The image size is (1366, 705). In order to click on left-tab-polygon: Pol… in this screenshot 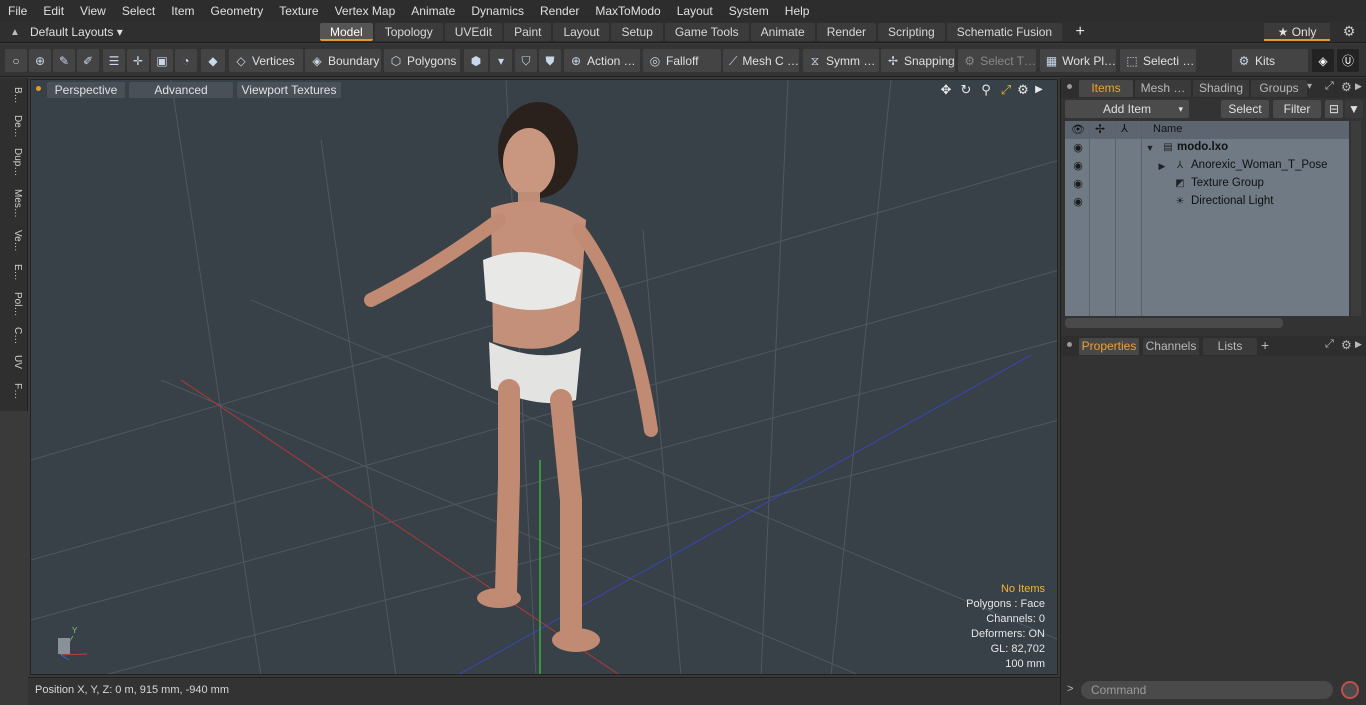, I will do `click(13, 304)`.